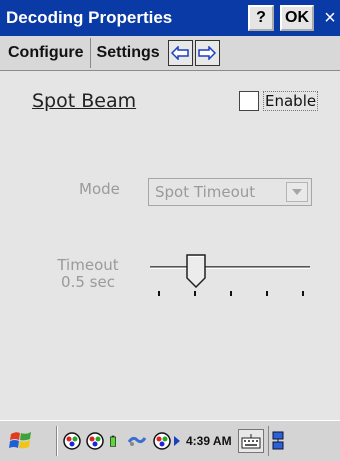  Describe the element at coordinates (115, 441) in the screenshot. I see `battery-icon` at that location.